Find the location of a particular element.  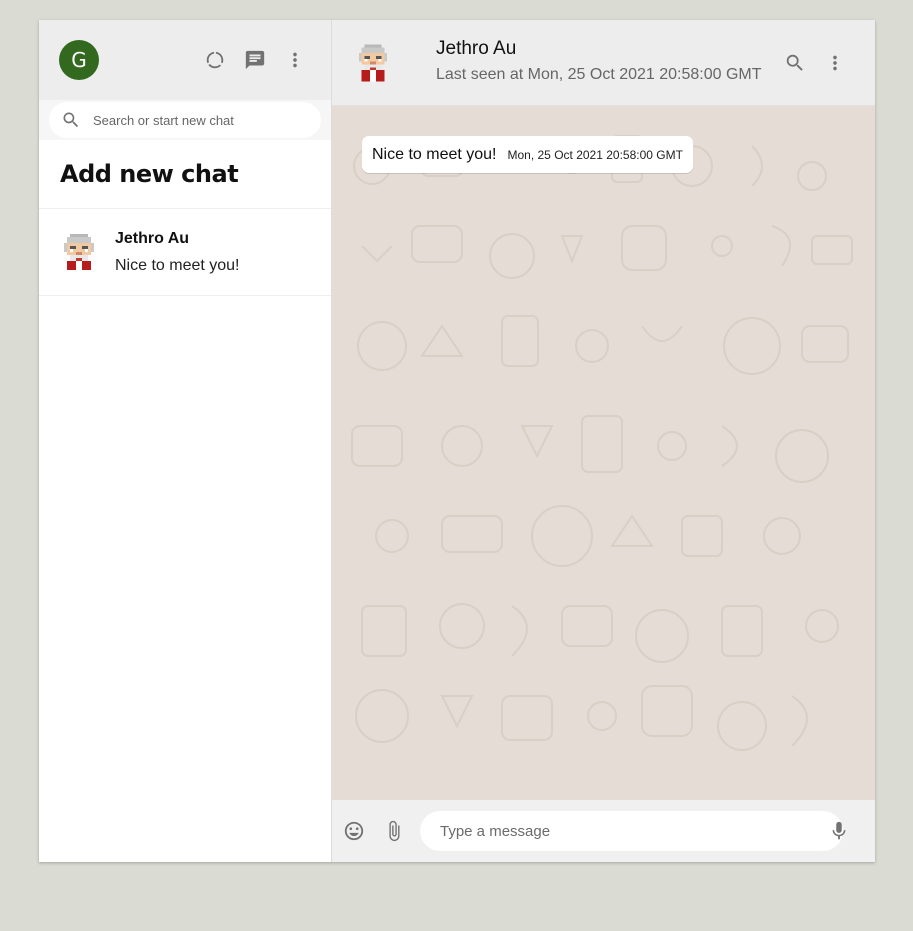

attach-icon is located at coordinates (394, 831).